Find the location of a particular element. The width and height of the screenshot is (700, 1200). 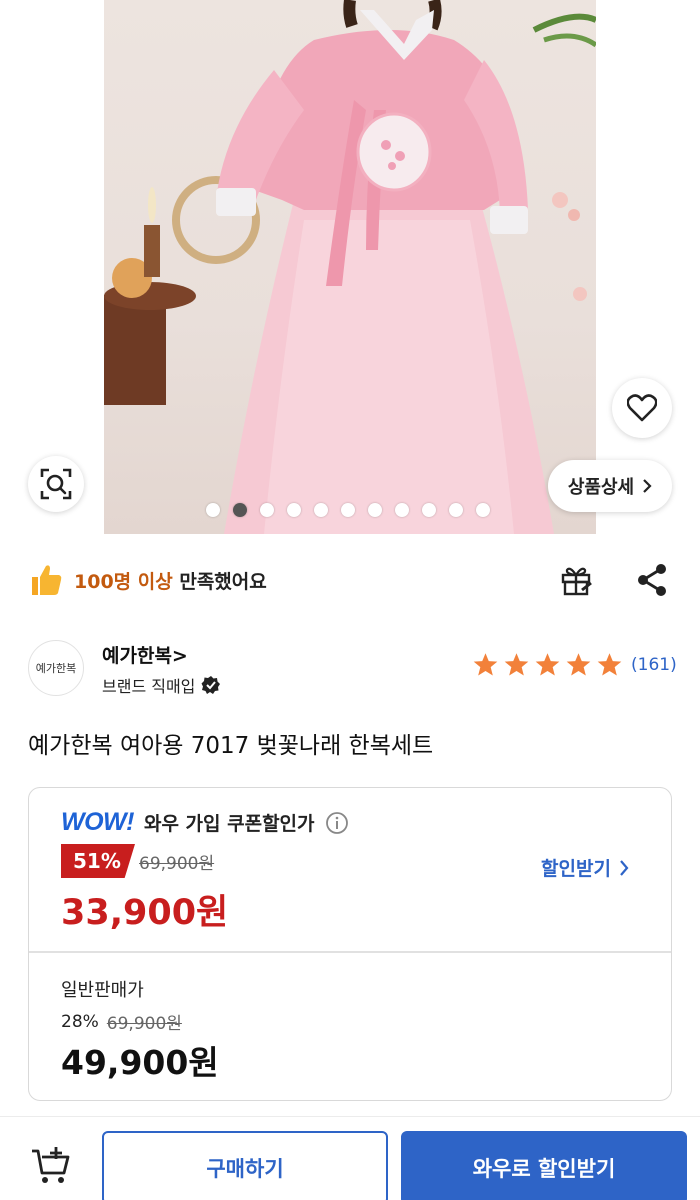

gift-icon is located at coordinates (576, 581).